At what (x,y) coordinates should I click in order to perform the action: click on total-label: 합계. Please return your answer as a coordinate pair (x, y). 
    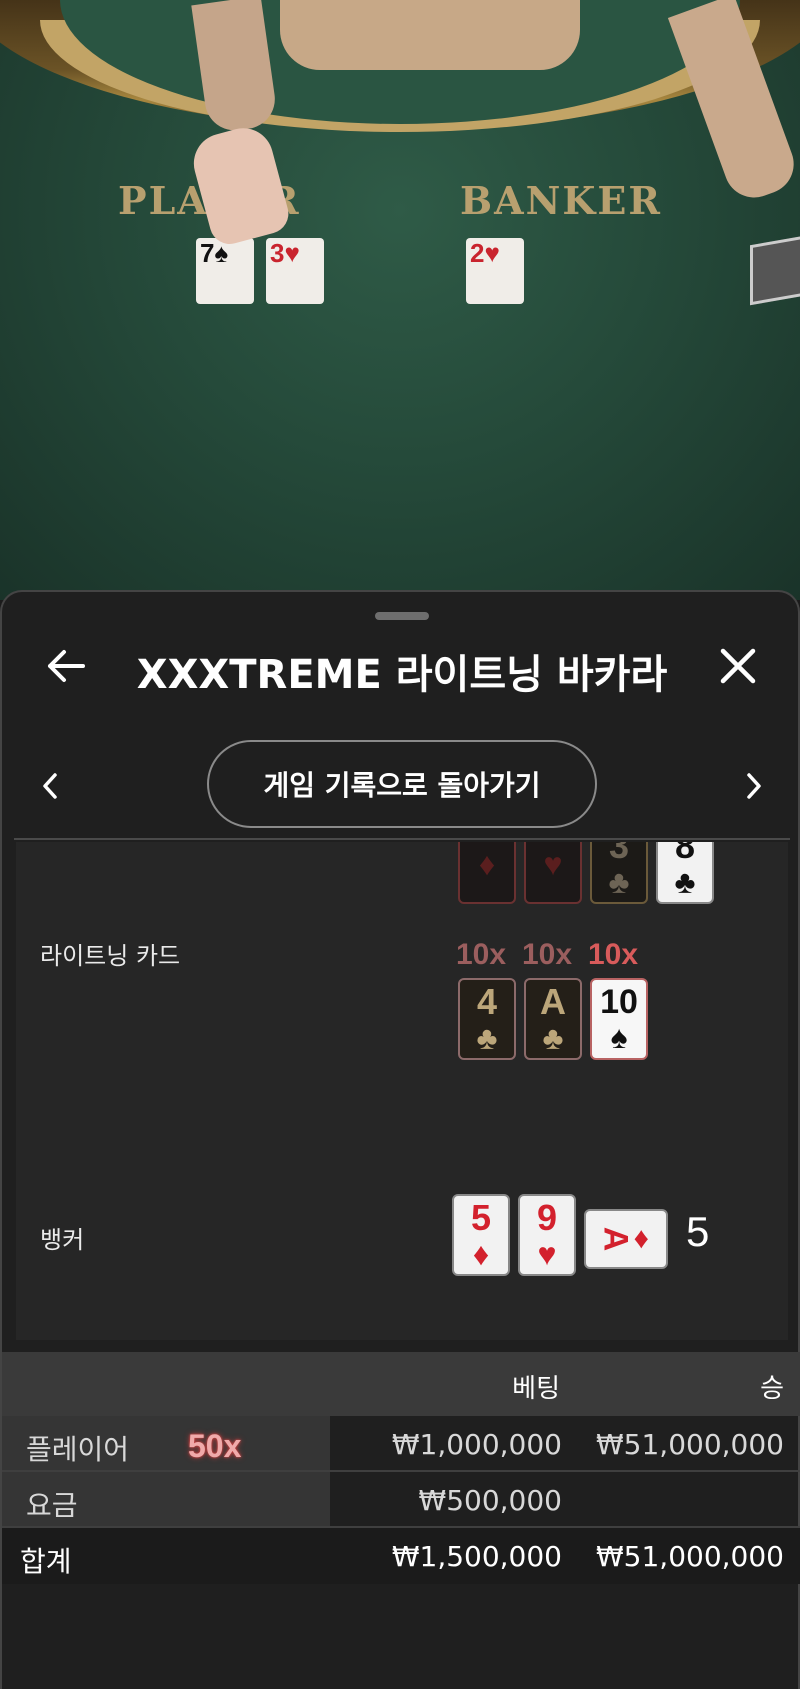
    Looking at the image, I should click on (46, 1561).